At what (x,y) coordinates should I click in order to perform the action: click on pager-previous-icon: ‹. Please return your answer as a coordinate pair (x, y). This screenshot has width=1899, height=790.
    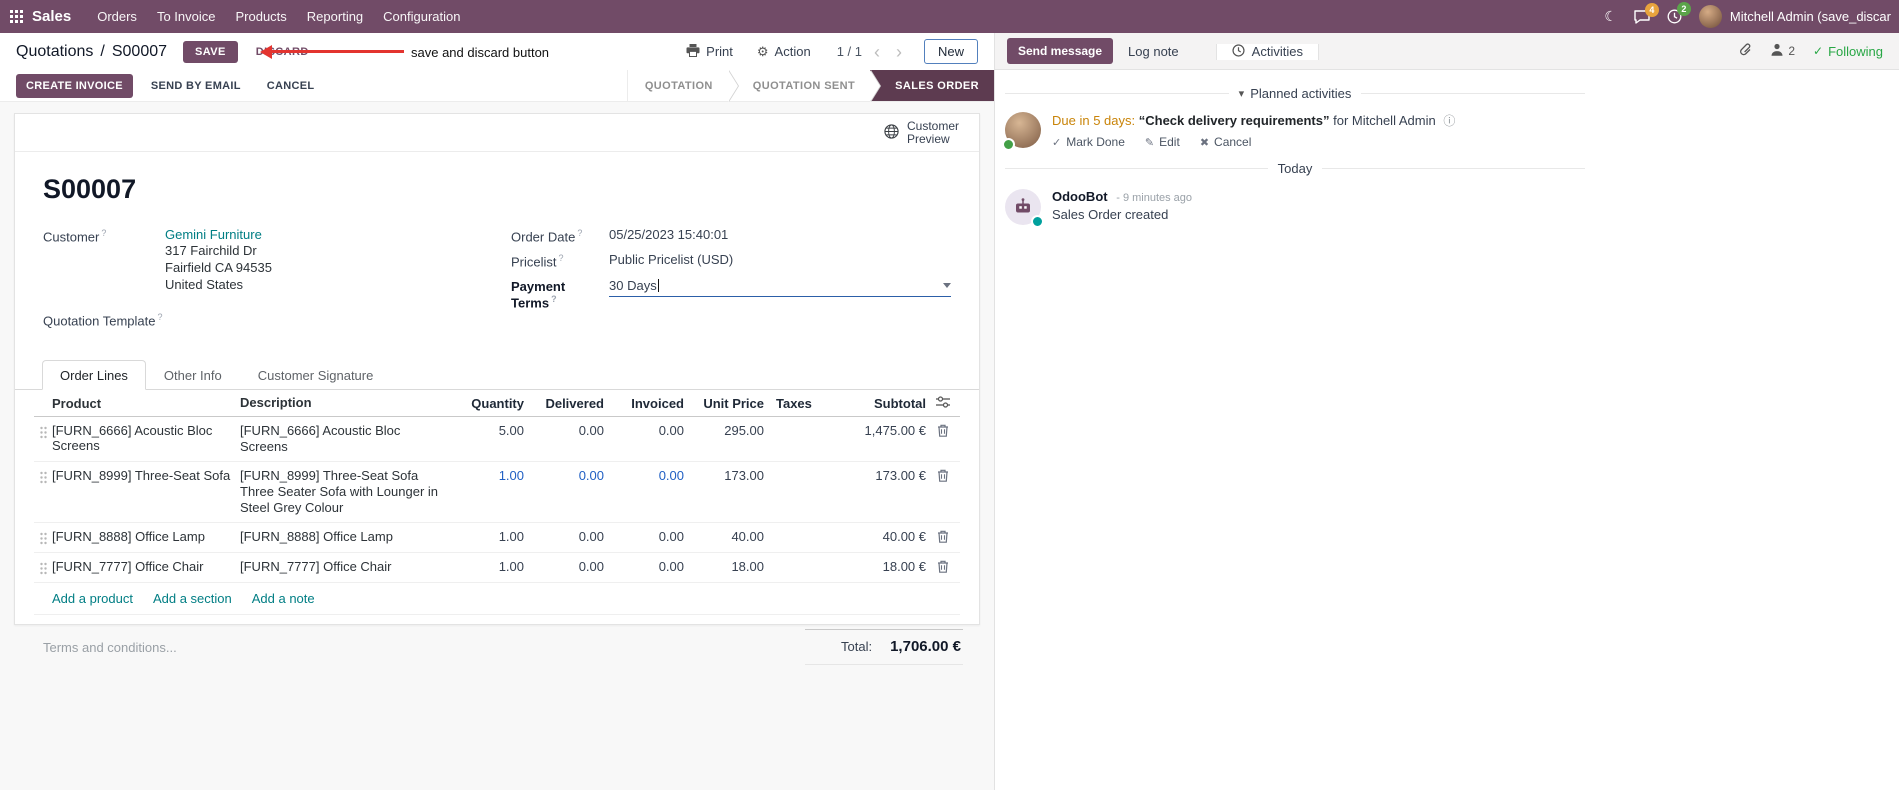
    Looking at the image, I should click on (877, 52).